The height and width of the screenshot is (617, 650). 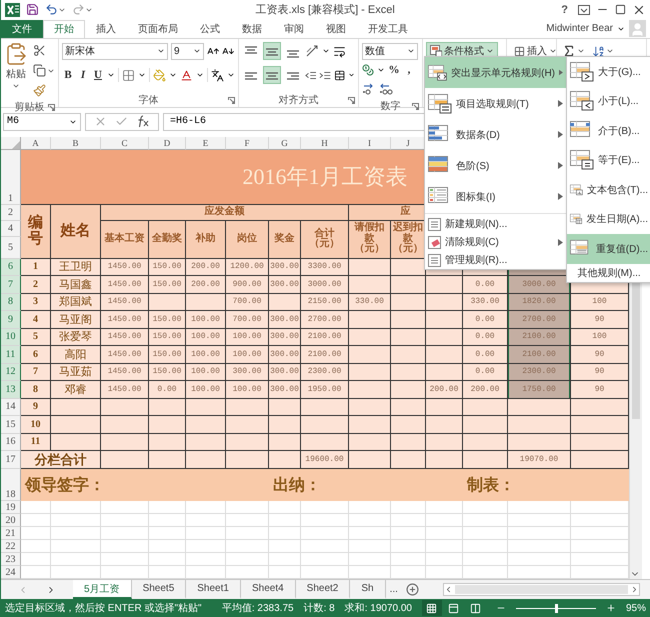 I want to click on table-cell: 王卫明, so click(x=76, y=267).